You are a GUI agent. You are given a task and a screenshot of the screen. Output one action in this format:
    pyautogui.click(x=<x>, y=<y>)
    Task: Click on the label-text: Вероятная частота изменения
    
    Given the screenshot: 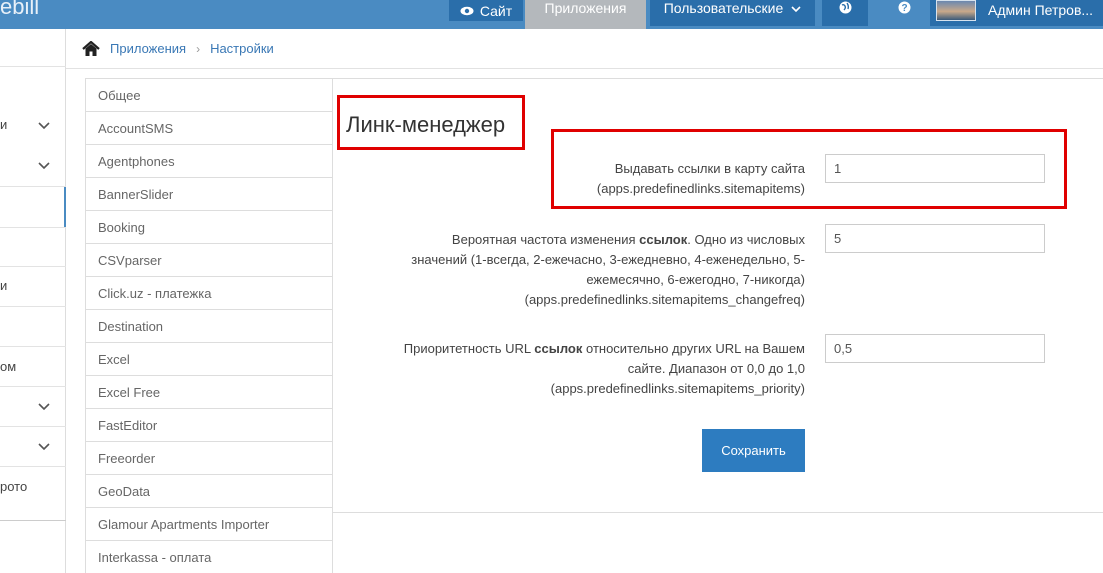 What is the action you would take?
    pyautogui.click(x=545, y=239)
    